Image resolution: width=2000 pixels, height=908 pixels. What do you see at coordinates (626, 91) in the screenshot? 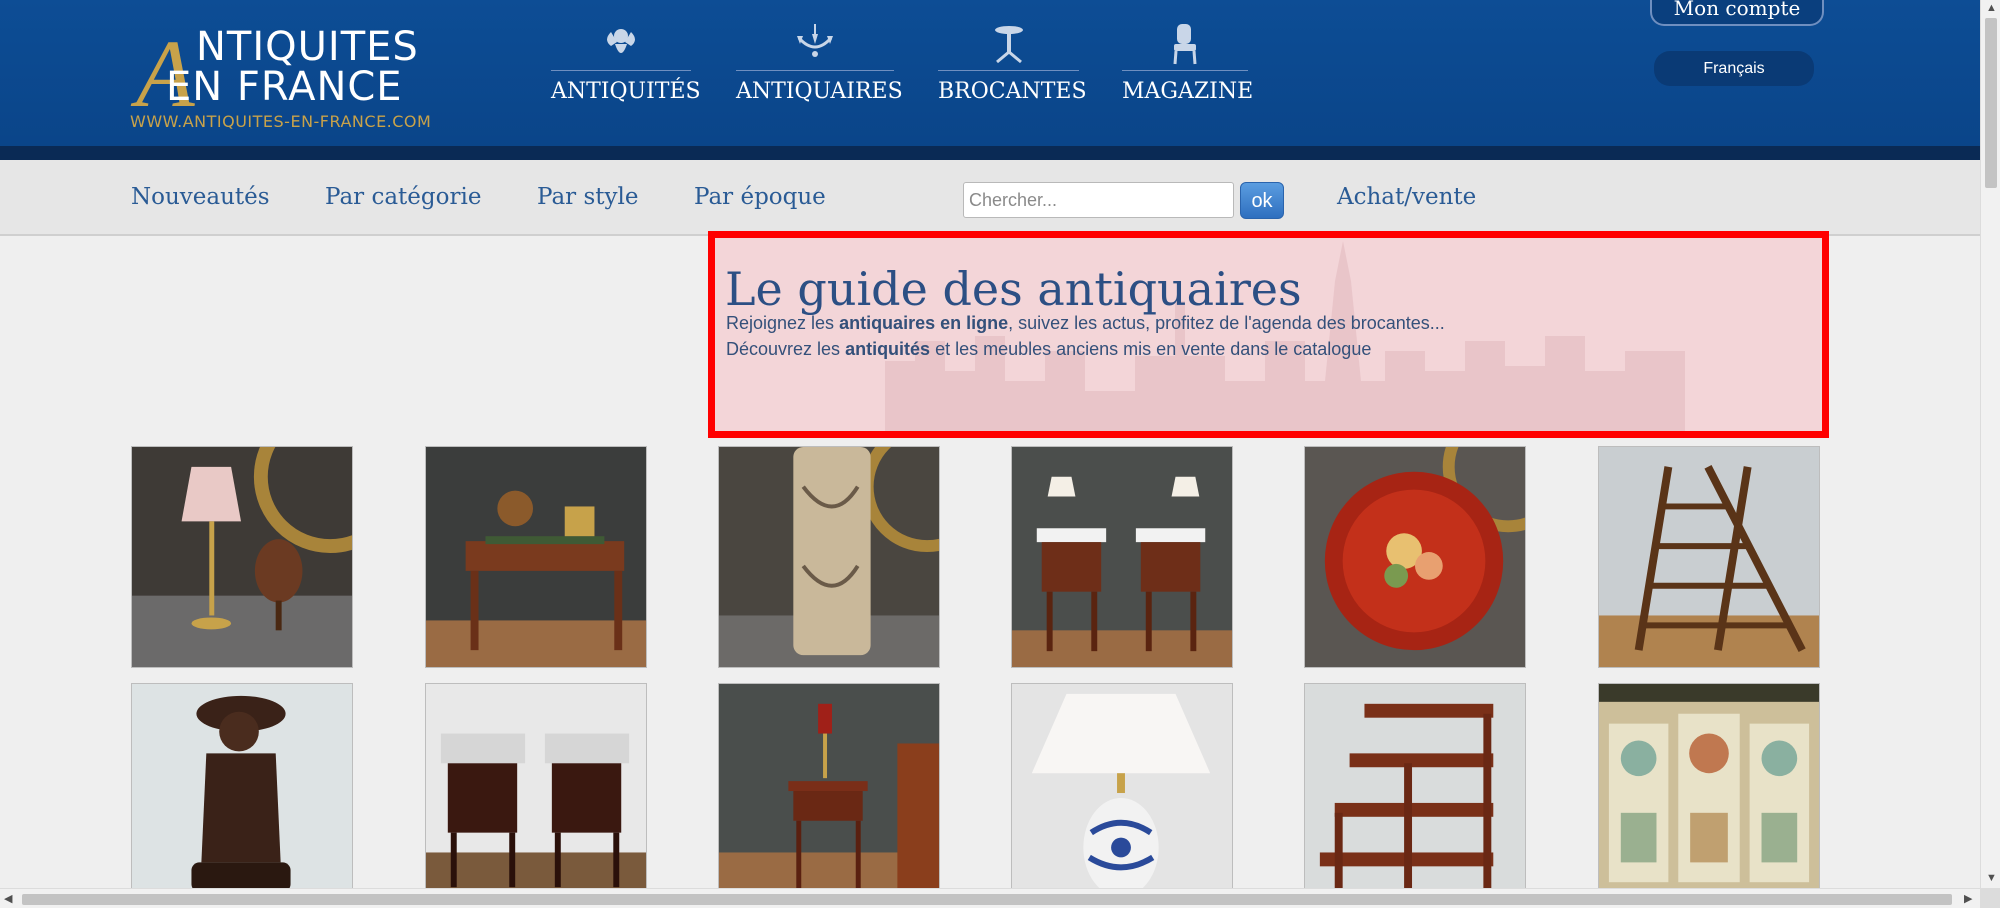
I see `topnav-antiquites-label: ANTIQUITÉS` at bounding box center [626, 91].